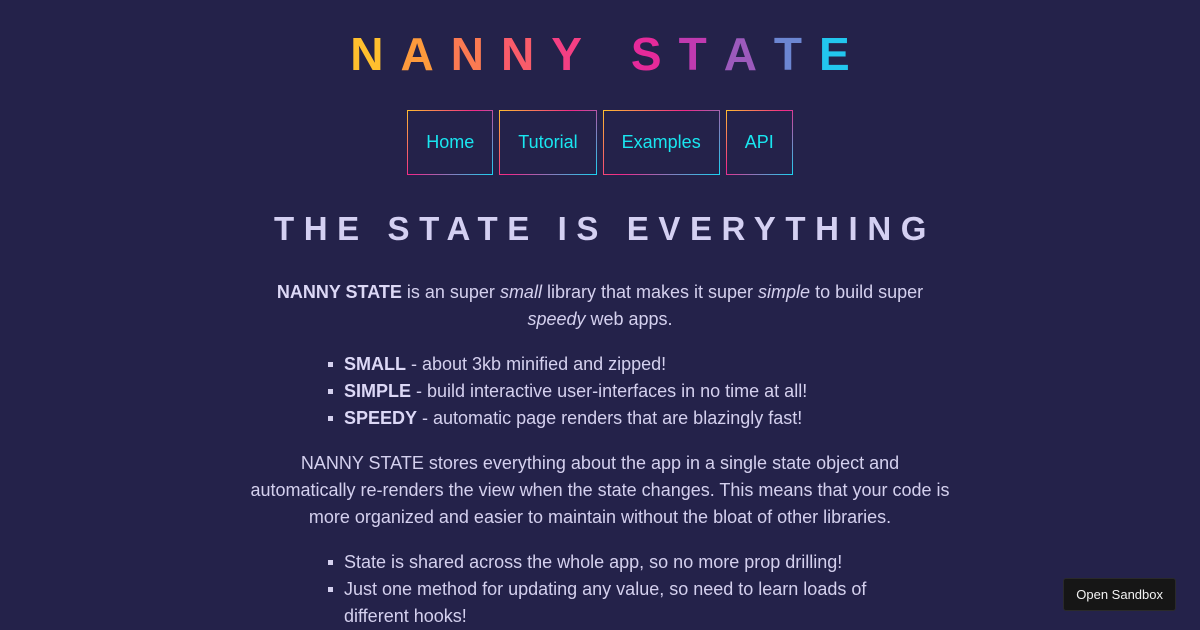 The image size is (1200, 630). What do you see at coordinates (759, 142) in the screenshot?
I see `nav-api-link: API` at bounding box center [759, 142].